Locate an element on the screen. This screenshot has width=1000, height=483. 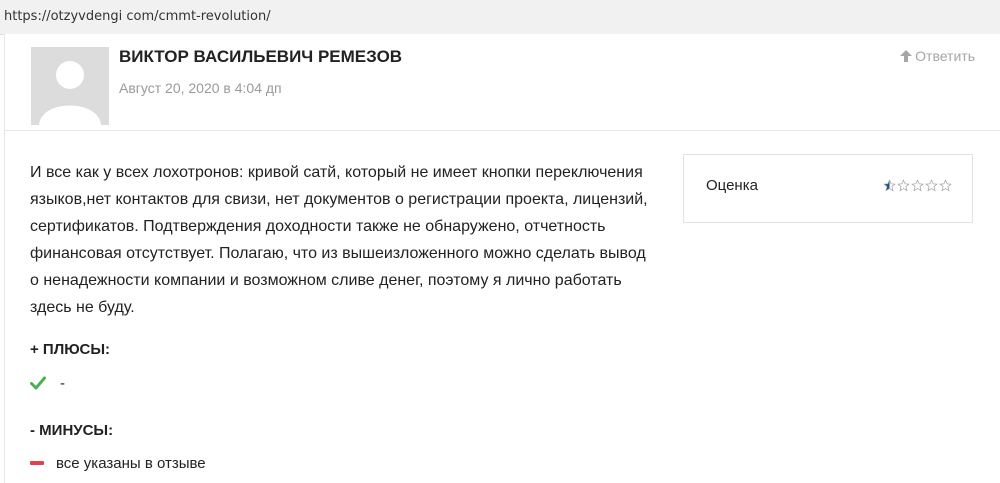
avatar is located at coordinates (70, 86).